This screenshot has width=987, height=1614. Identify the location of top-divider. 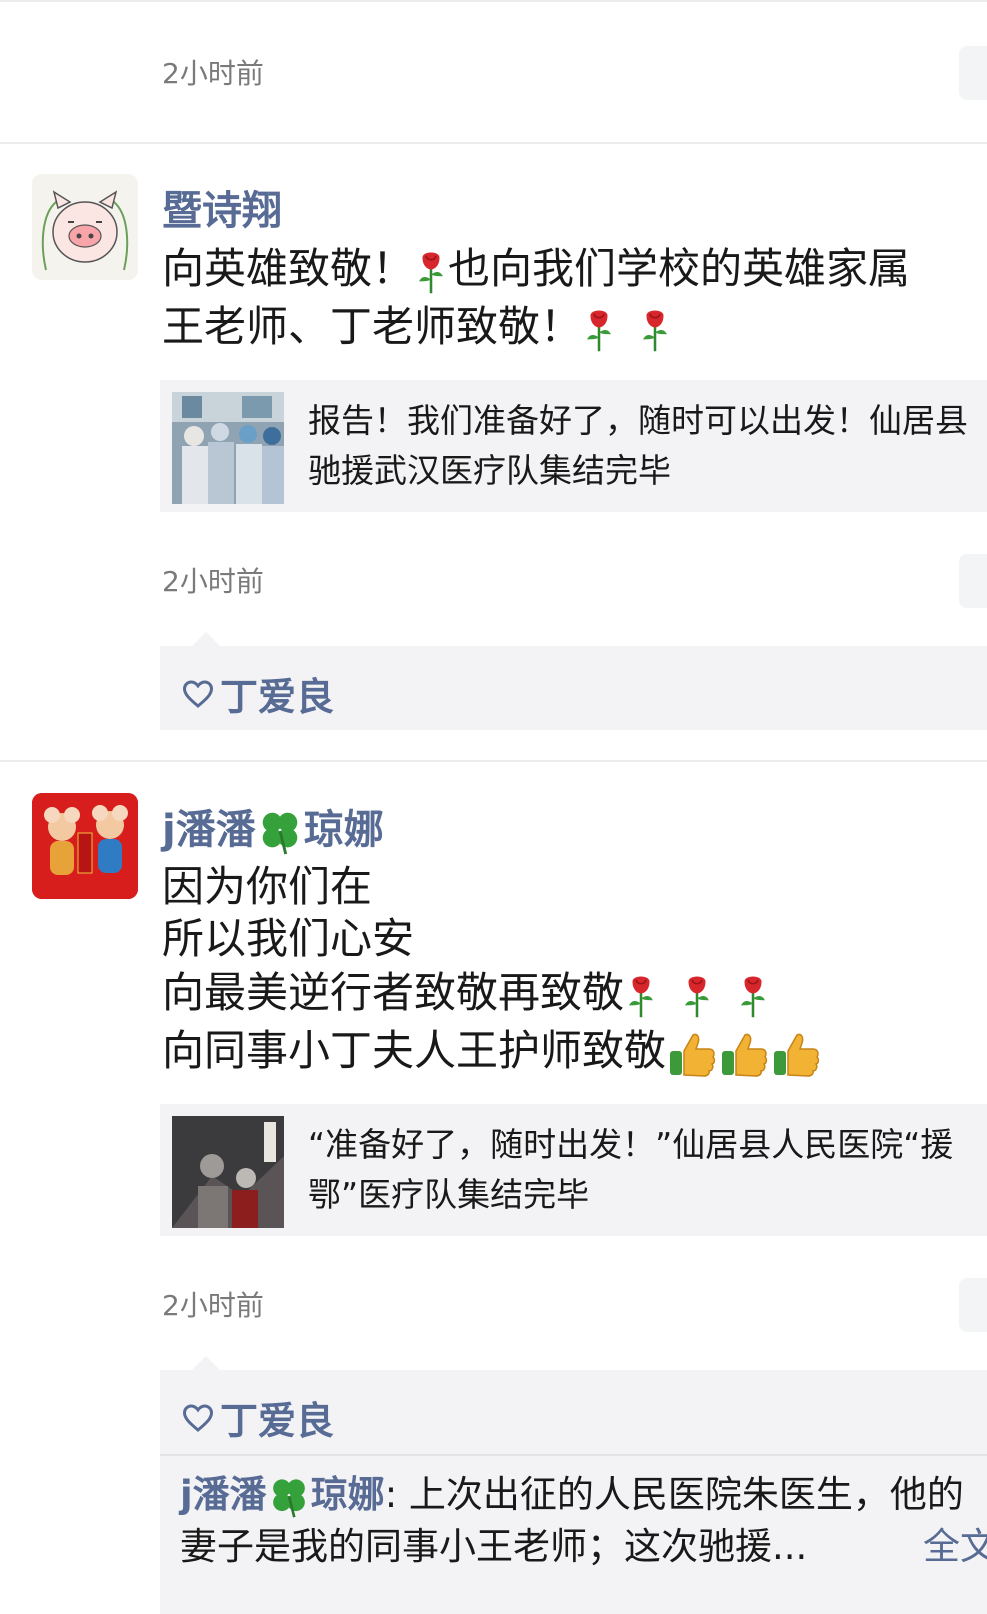
(493, 1).